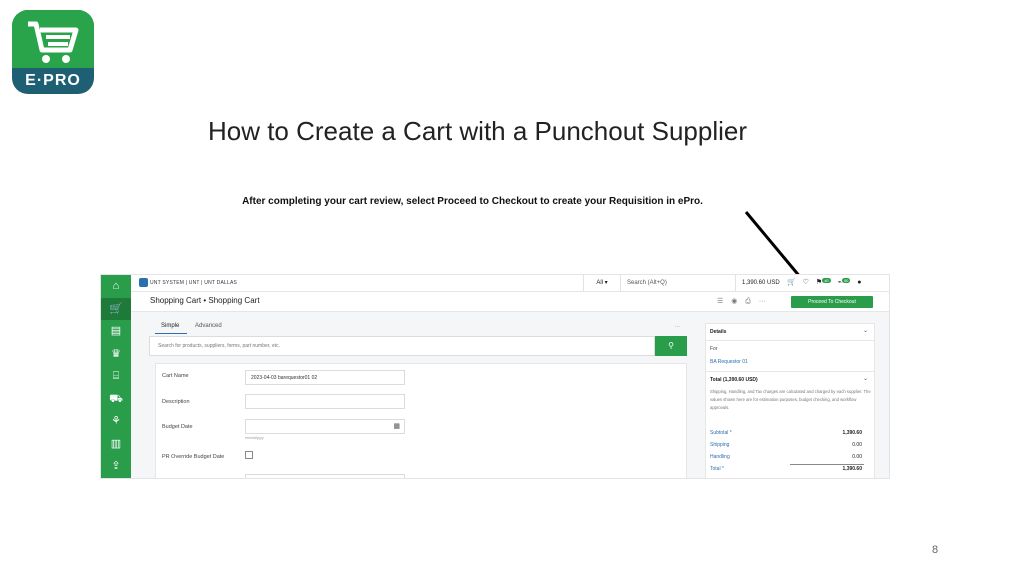  I want to click on search-tabs: Simple Advanced, so click(192, 328).